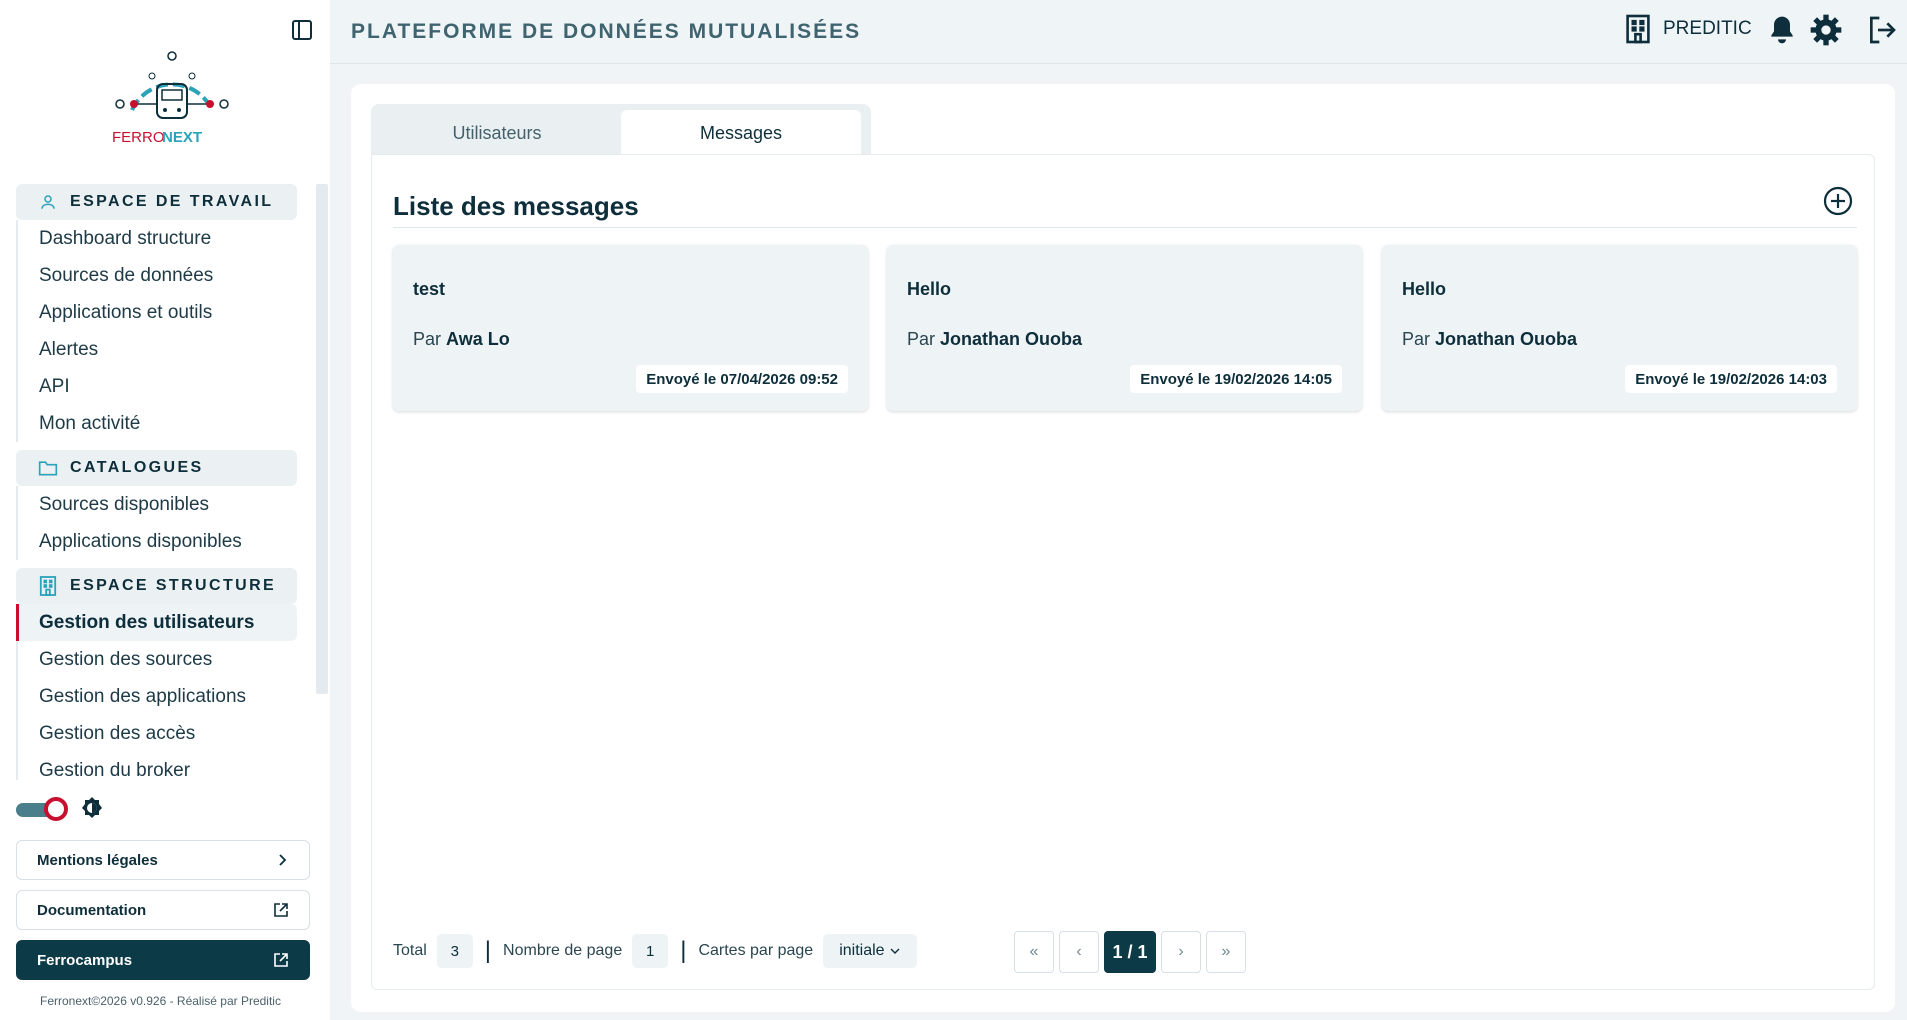 The height and width of the screenshot is (1020, 1907). What do you see at coordinates (48, 468) in the screenshot?
I see `folder-icon` at bounding box center [48, 468].